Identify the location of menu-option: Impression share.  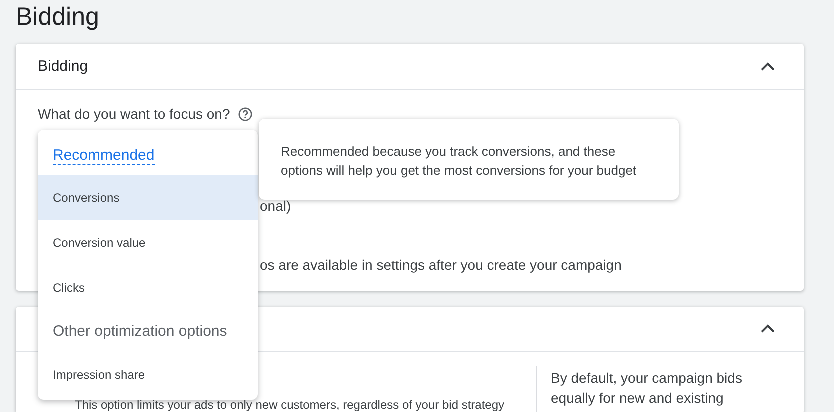
(148, 374).